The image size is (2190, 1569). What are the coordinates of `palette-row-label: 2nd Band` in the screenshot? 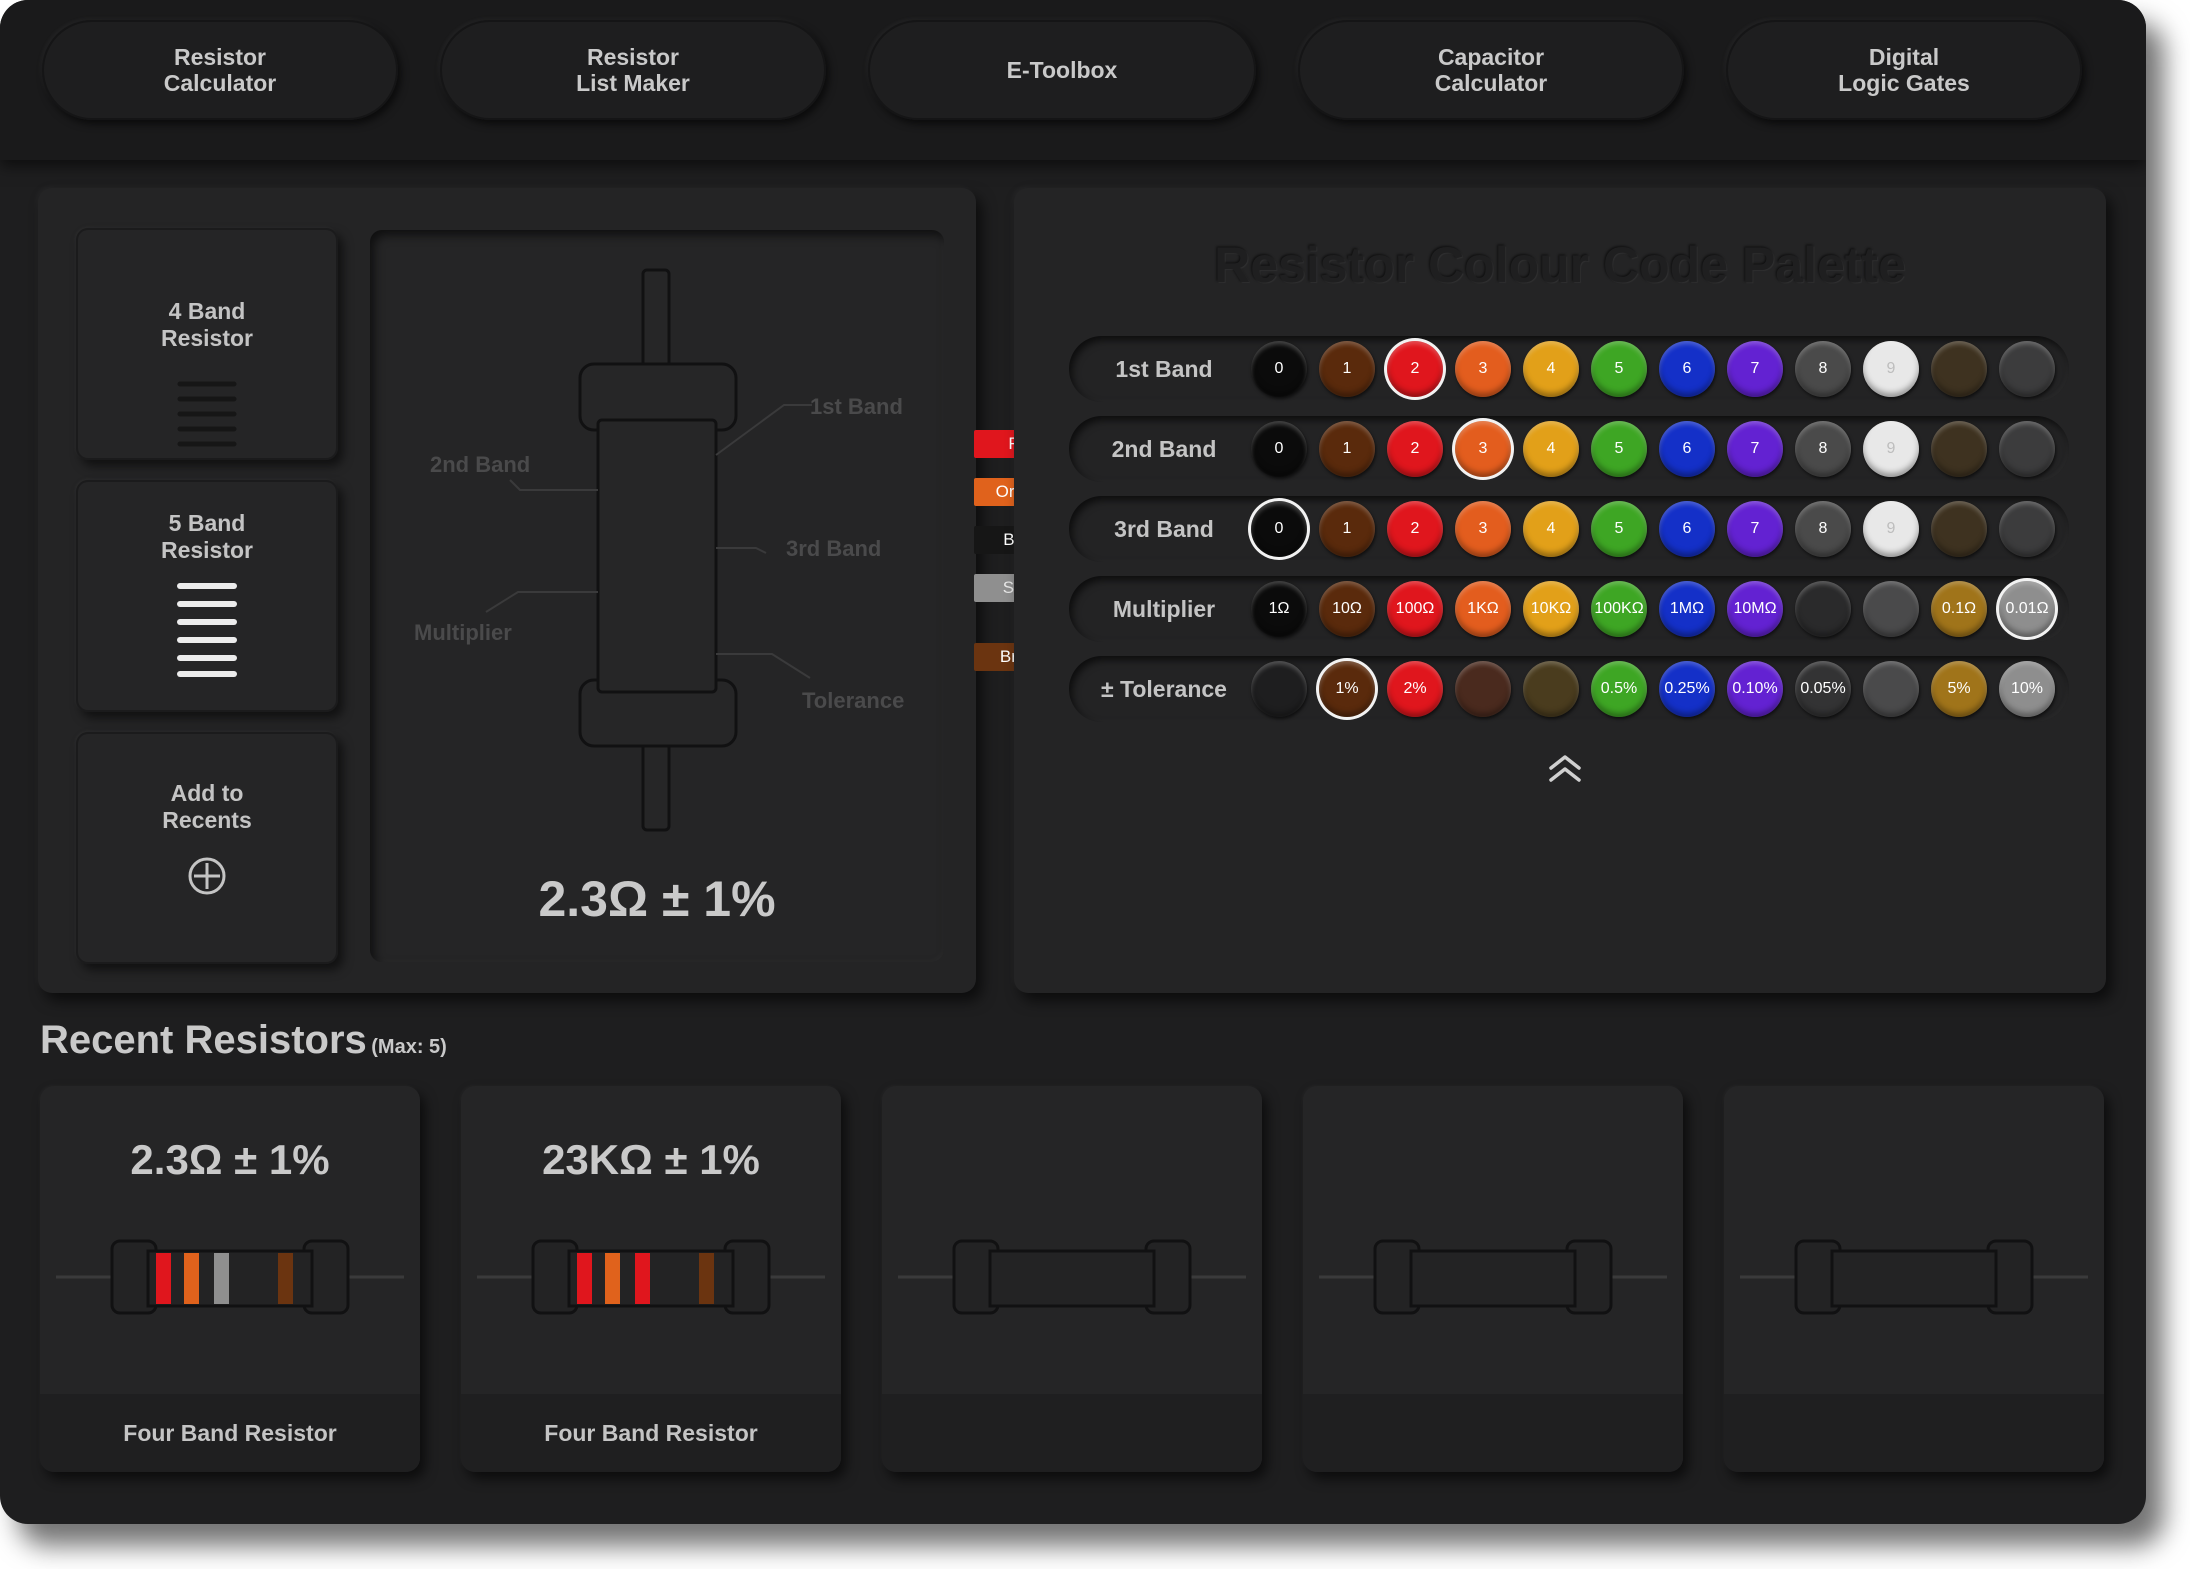 It's located at (1164, 449).